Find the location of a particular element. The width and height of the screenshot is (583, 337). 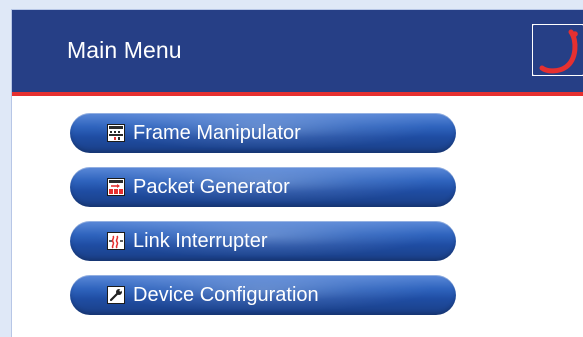

packet-generator-icon is located at coordinates (116, 187).